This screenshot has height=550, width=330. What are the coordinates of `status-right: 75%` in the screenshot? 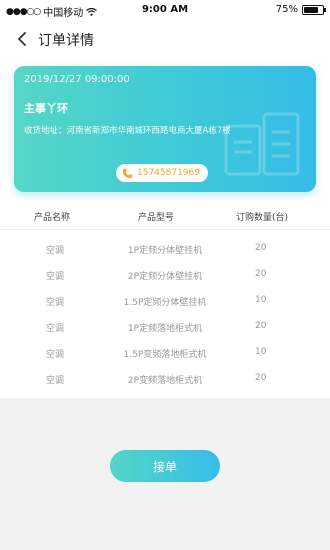 It's located at (300, 9).